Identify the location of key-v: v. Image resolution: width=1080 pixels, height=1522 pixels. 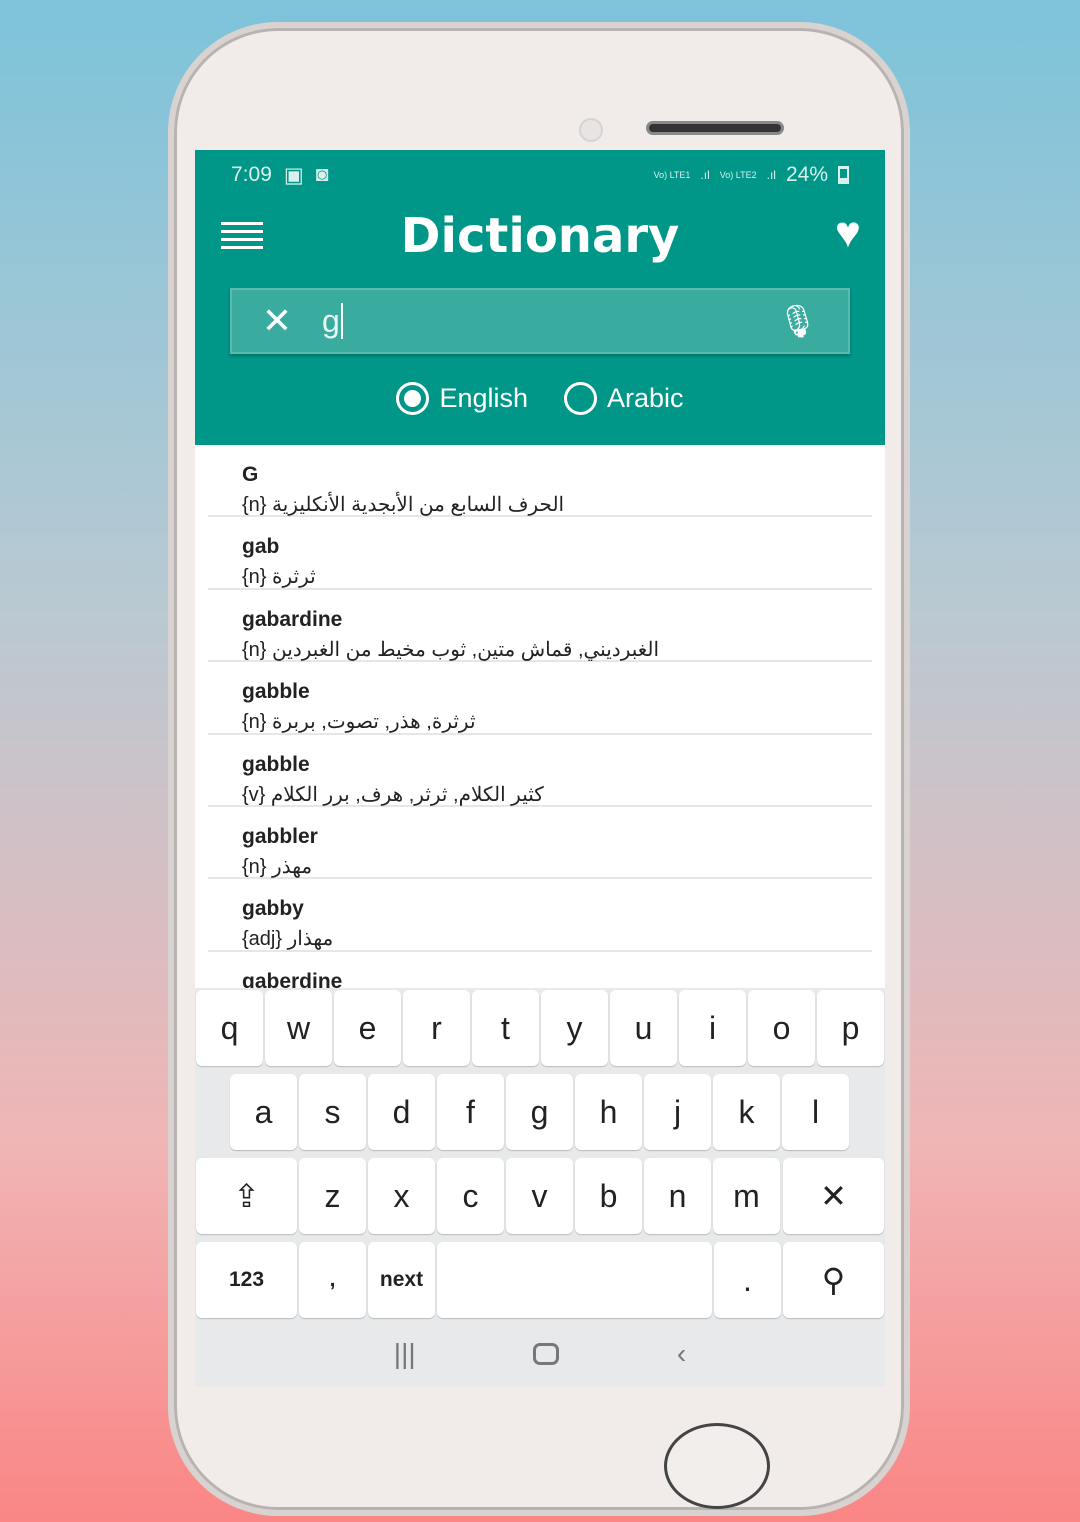
(539, 1196).